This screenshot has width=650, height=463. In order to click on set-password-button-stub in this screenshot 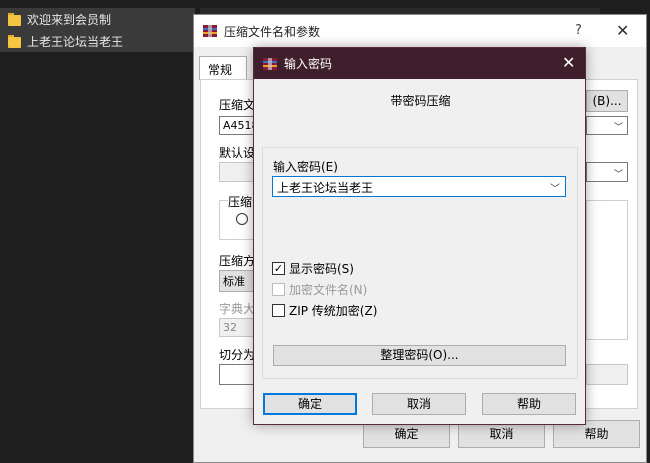, I will do `click(607, 374)`.